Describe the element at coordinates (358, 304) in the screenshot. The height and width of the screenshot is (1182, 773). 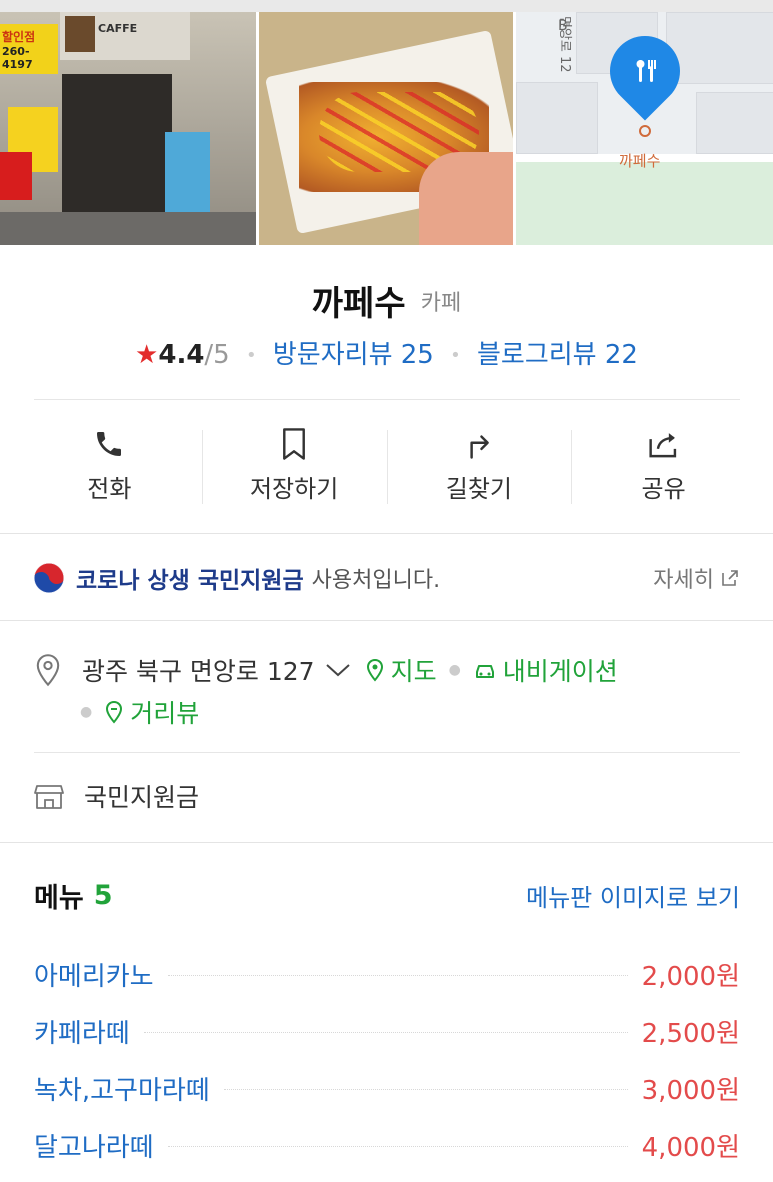
I see `place-name: 까페수` at that location.